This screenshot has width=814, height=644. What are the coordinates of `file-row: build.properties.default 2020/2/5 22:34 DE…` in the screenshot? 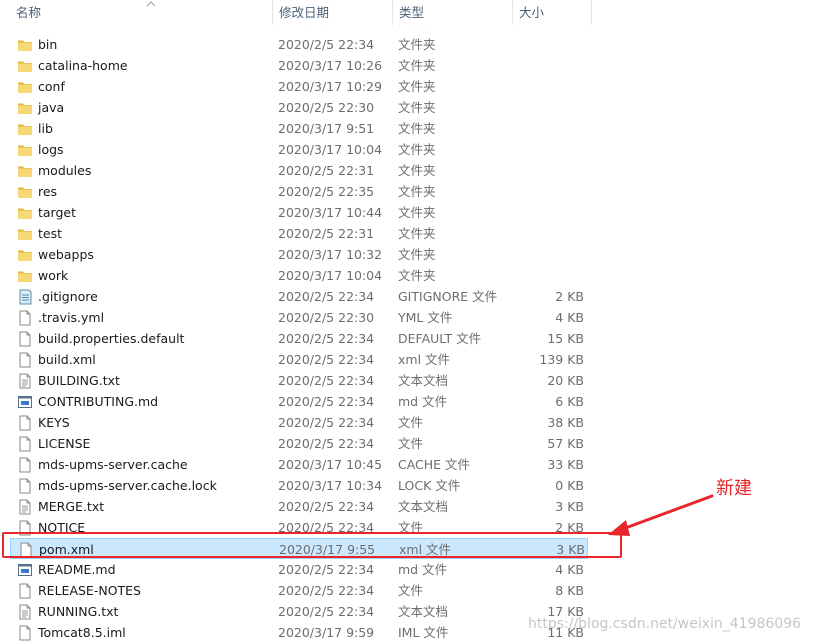 It's located at (299, 338).